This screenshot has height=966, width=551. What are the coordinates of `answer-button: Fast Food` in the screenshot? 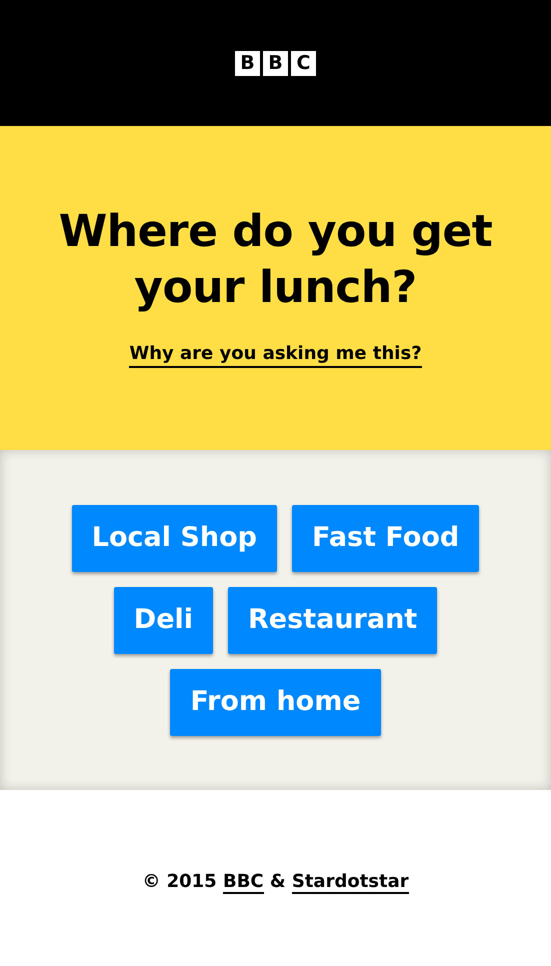 It's located at (386, 538).